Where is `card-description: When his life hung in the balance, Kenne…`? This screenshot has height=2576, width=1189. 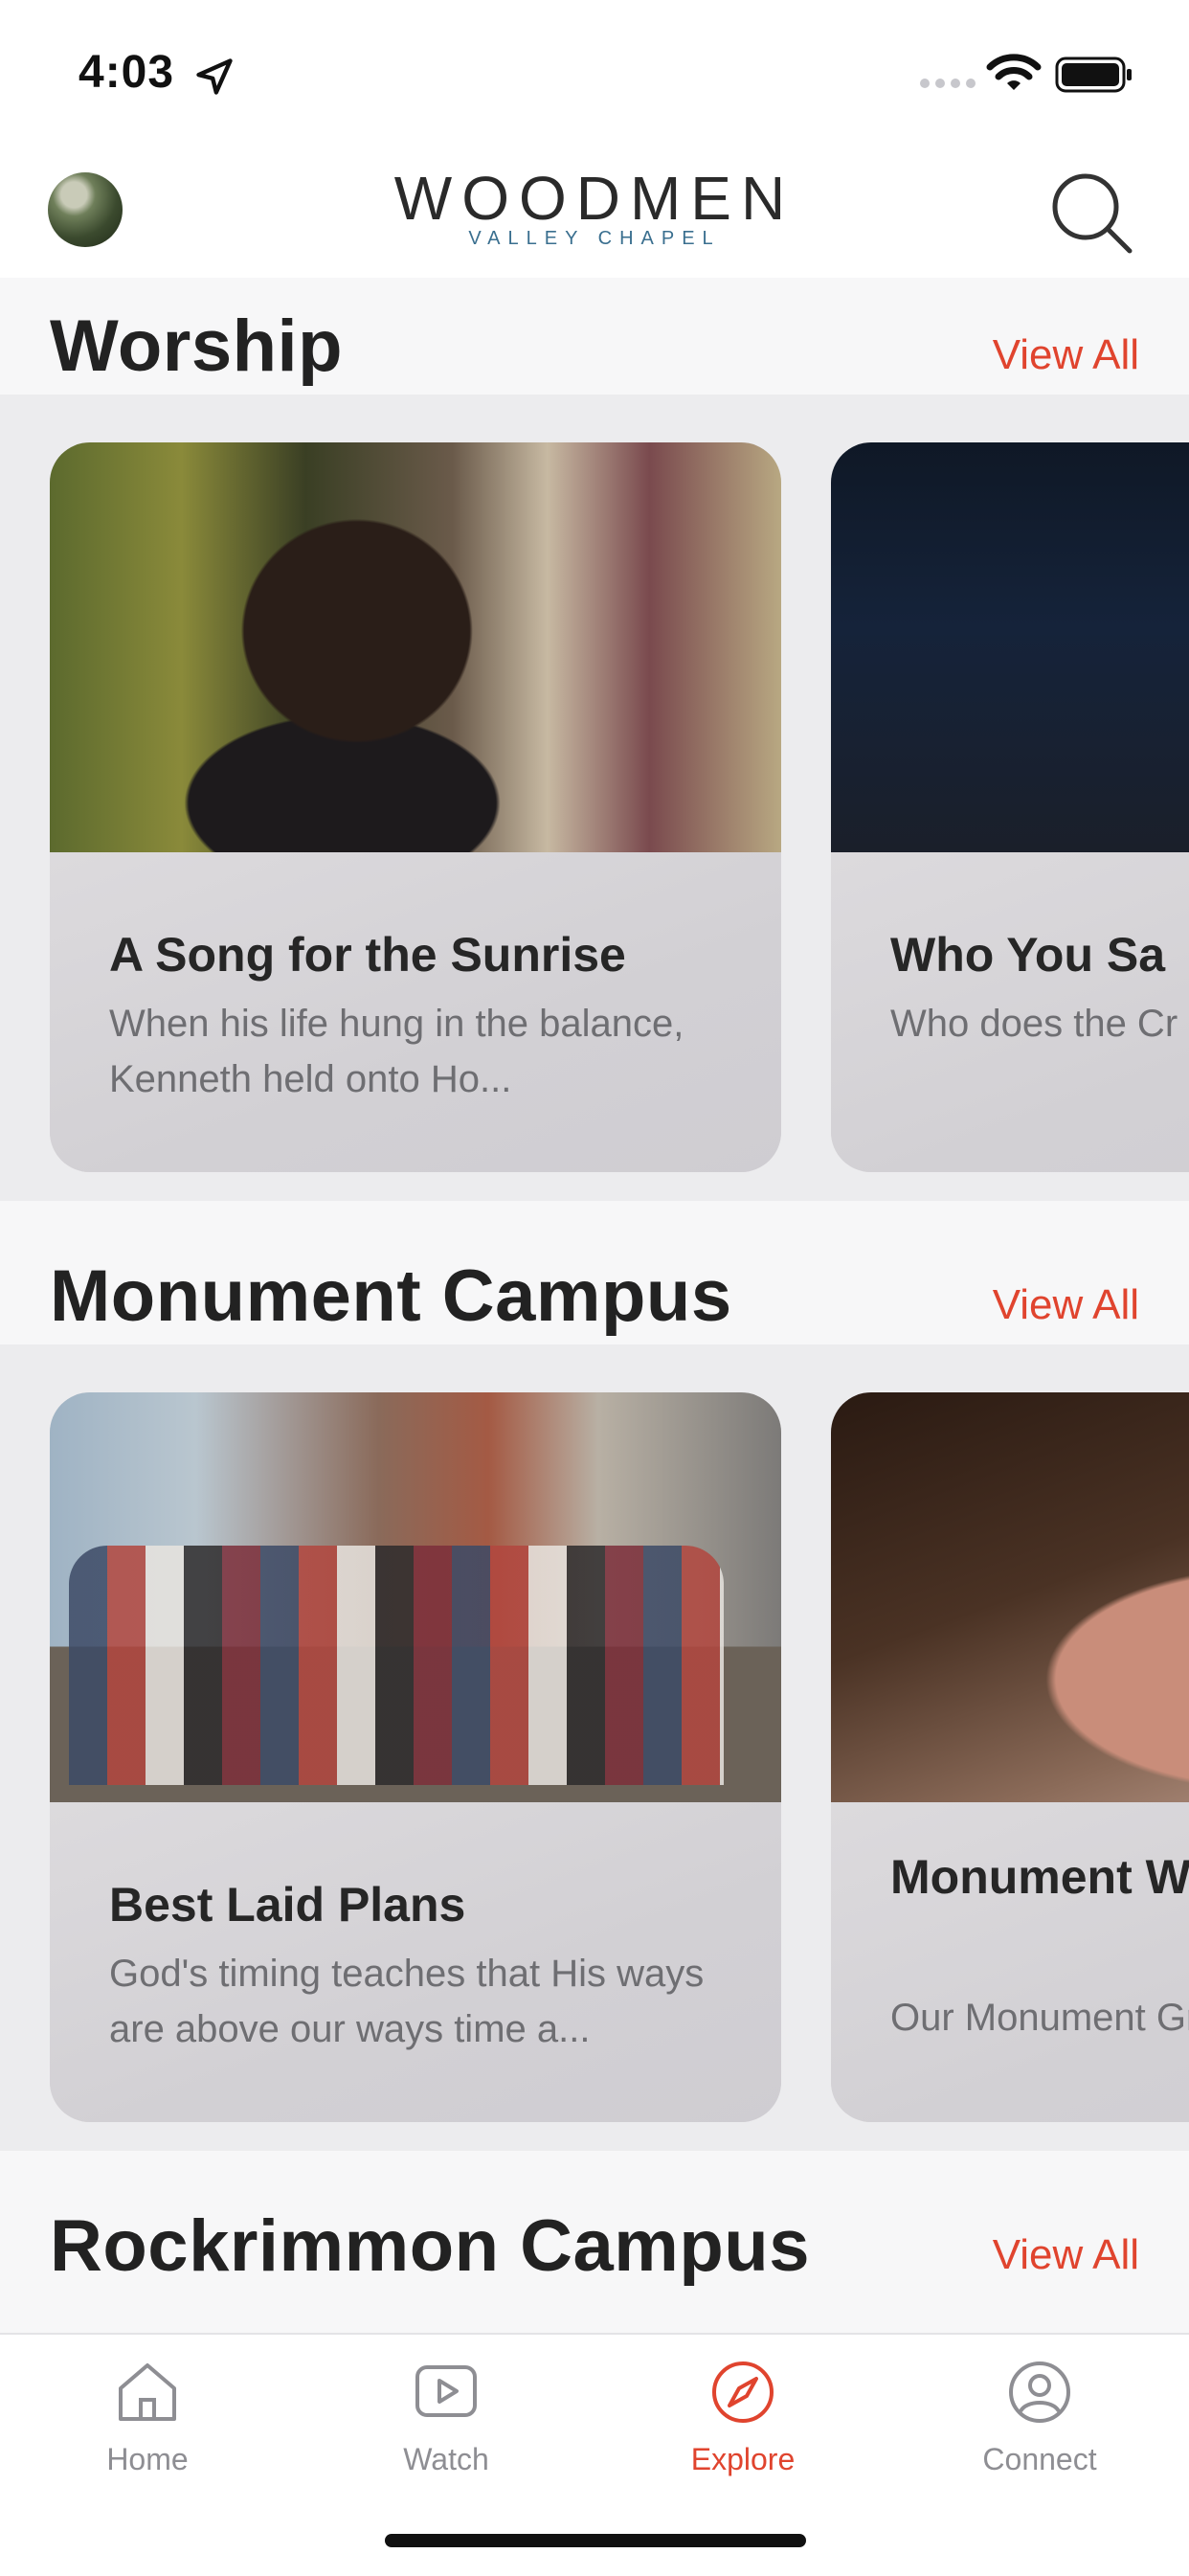
card-description: When his life hung in the balance, Kenne… is located at coordinates (396, 1051).